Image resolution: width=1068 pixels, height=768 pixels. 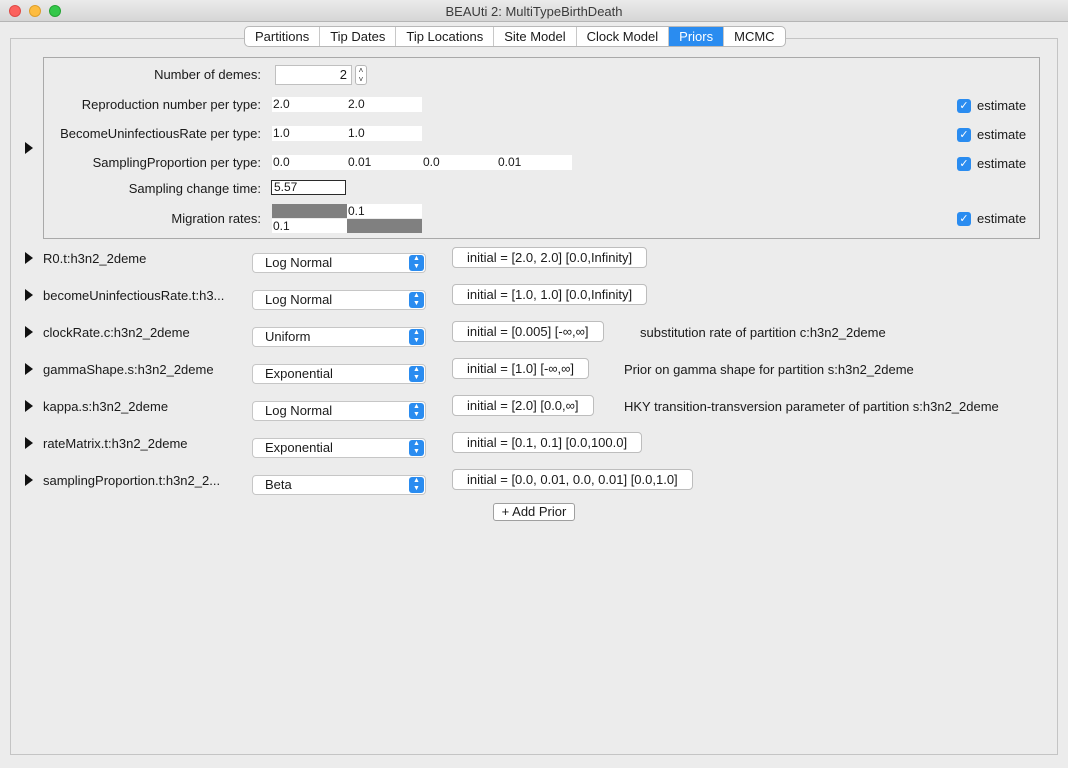 What do you see at coordinates (550, 294) in the screenshot?
I see `initial-value-button: initial = [1.0, 1.0] [0.0,Infinity]` at bounding box center [550, 294].